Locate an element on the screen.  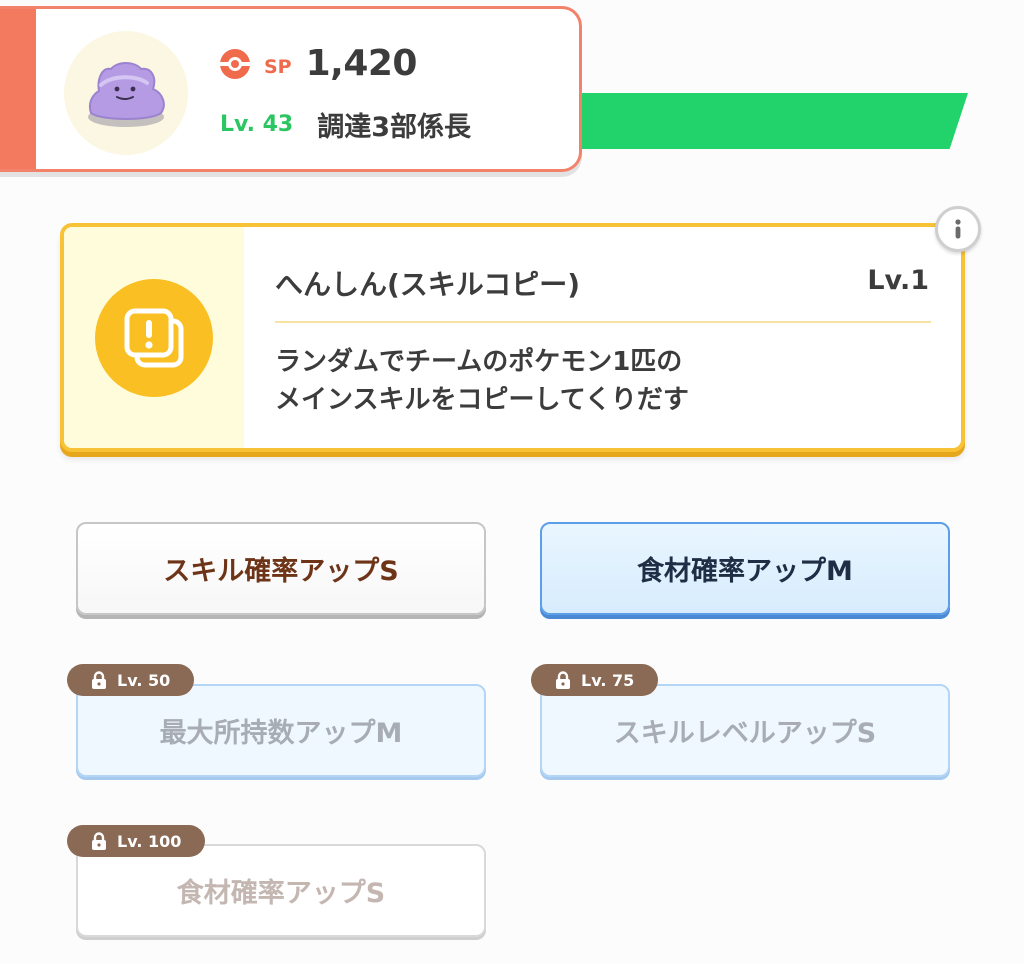
sp-label: SP is located at coordinates (278, 66).